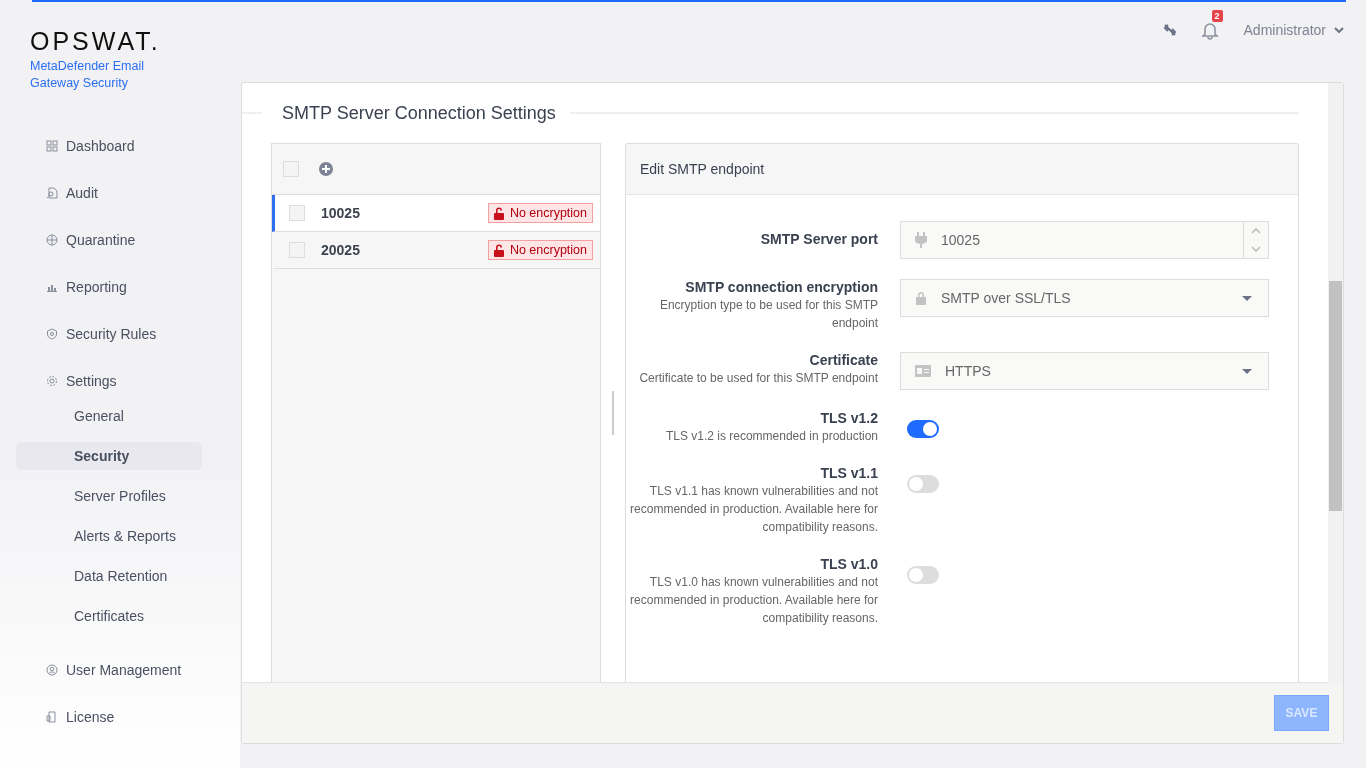 Image resolution: width=1366 pixels, height=768 pixels. What do you see at coordinates (109, 496) in the screenshot?
I see `nav-subitem: Server Profiles` at bounding box center [109, 496].